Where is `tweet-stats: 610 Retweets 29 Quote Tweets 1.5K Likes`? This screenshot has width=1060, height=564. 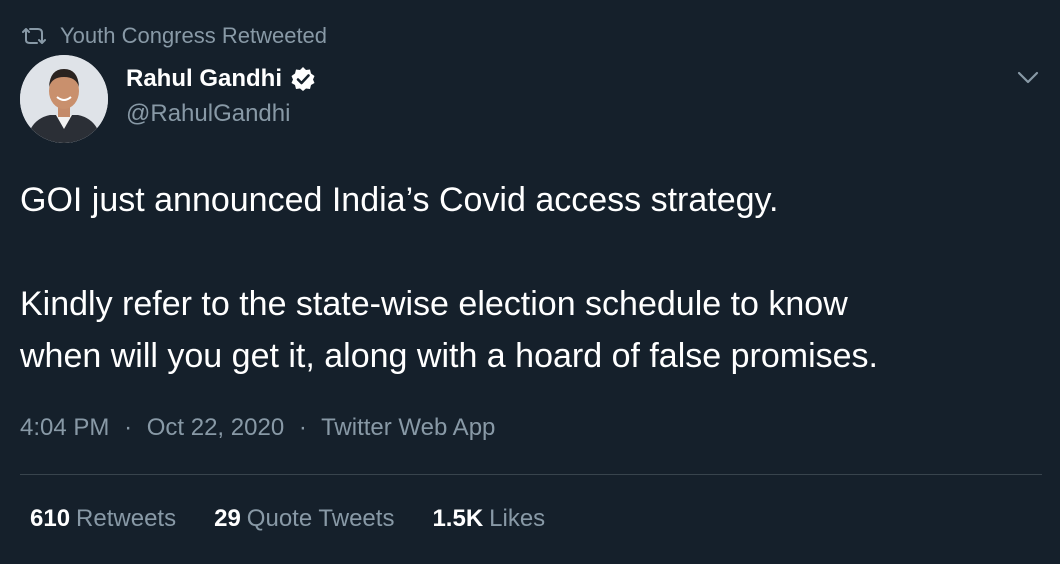
tweet-stats: 610 Retweets 29 Quote Tweets 1.5K Likes is located at coordinates (287, 519).